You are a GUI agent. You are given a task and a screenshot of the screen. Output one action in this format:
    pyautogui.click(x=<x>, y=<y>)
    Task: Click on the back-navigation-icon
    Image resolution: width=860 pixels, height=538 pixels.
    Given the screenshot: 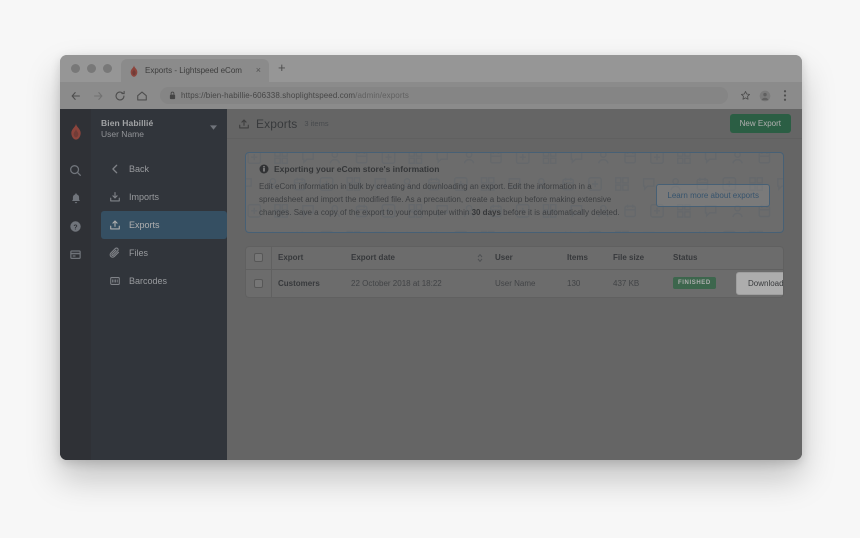 What is the action you would take?
    pyautogui.click(x=76, y=96)
    